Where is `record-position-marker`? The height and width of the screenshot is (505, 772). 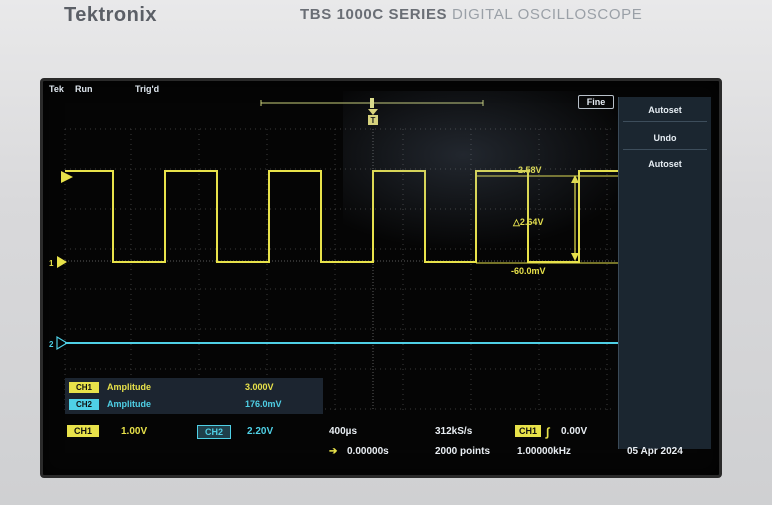
record-position-marker is located at coordinates (372, 103).